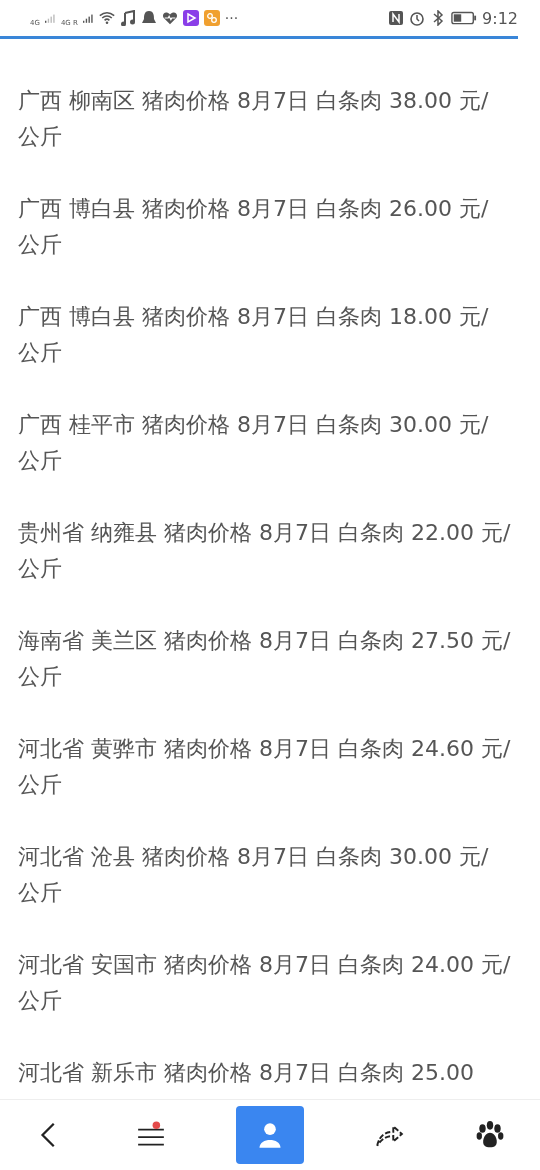  Describe the element at coordinates (246, 1073) in the screenshot. I see `price-text: 河北省 新乐市 猪肉价格 8月7日 白条肉 25.00` at that location.